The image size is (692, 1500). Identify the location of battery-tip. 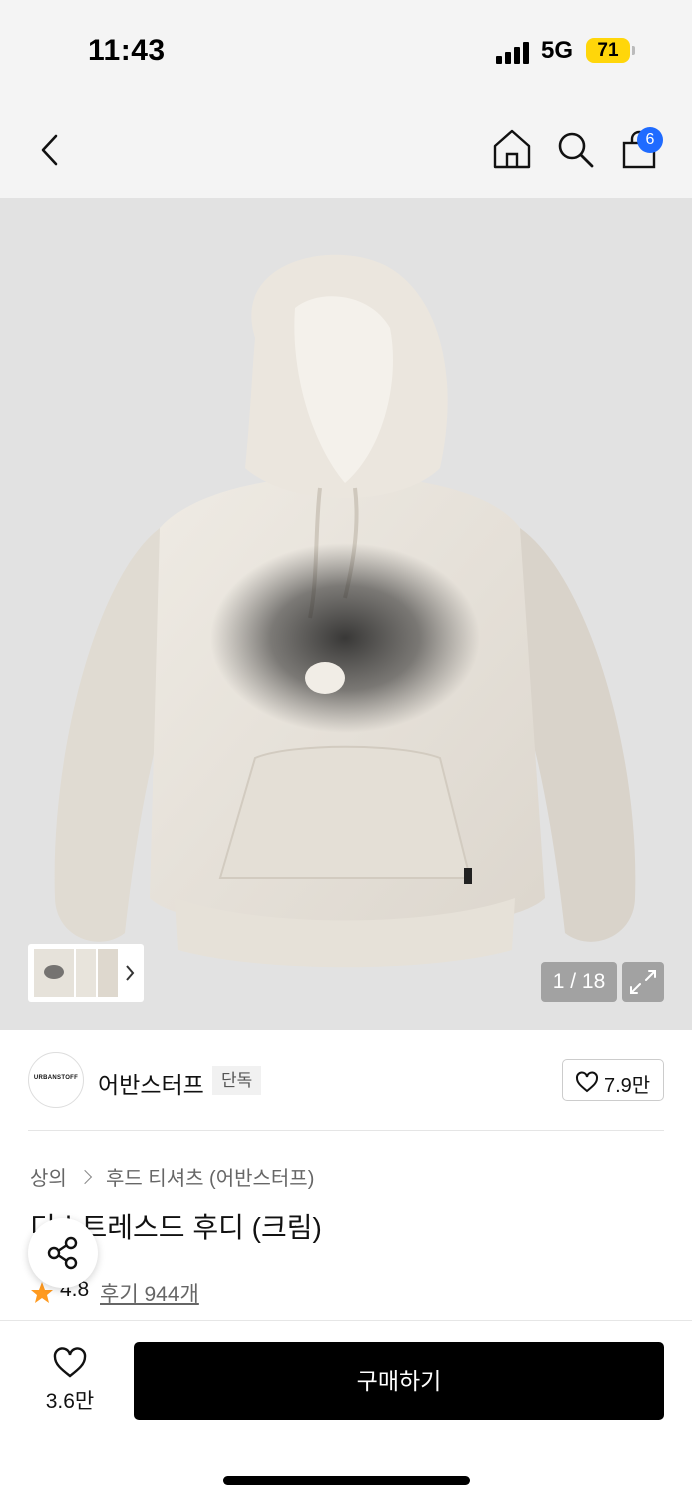
(633, 50).